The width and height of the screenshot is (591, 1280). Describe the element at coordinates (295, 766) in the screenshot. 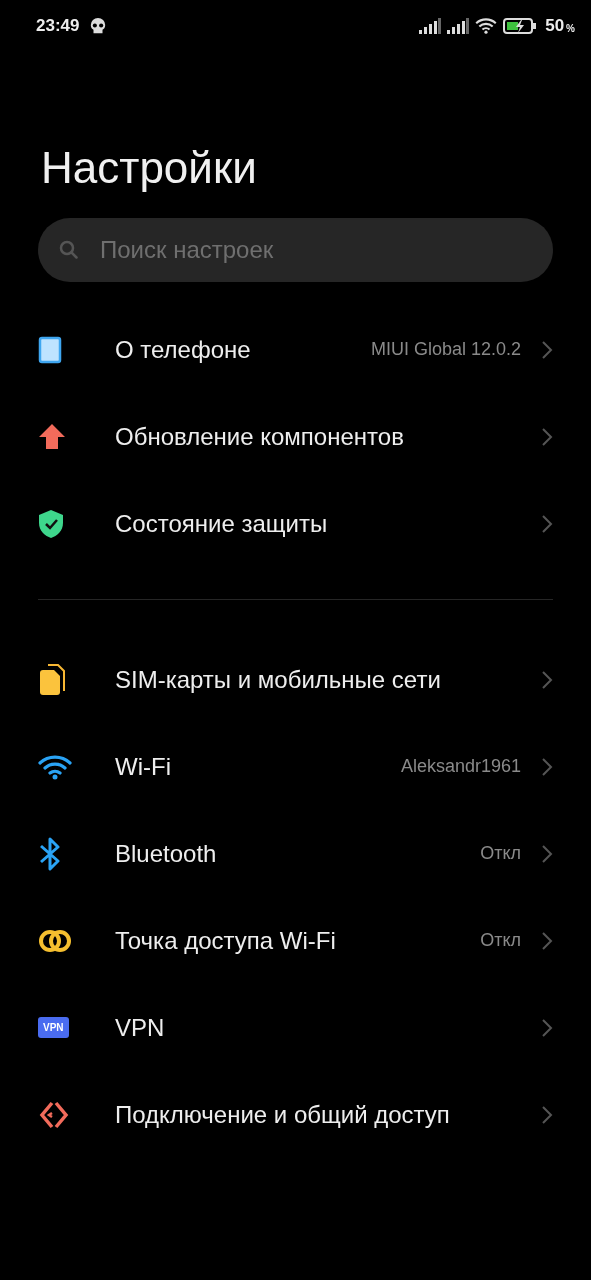

I see `settings-item: Wi-Fi Aleksandr1961` at that location.